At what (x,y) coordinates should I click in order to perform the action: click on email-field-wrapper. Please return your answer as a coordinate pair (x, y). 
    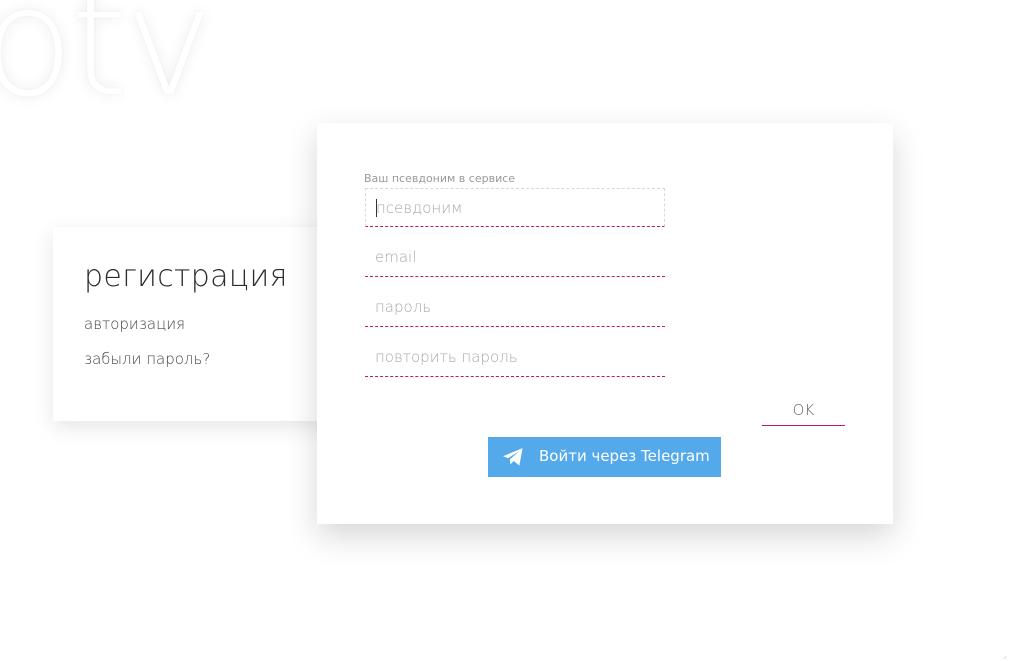
    Looking at the image, I should click on (515, 257).